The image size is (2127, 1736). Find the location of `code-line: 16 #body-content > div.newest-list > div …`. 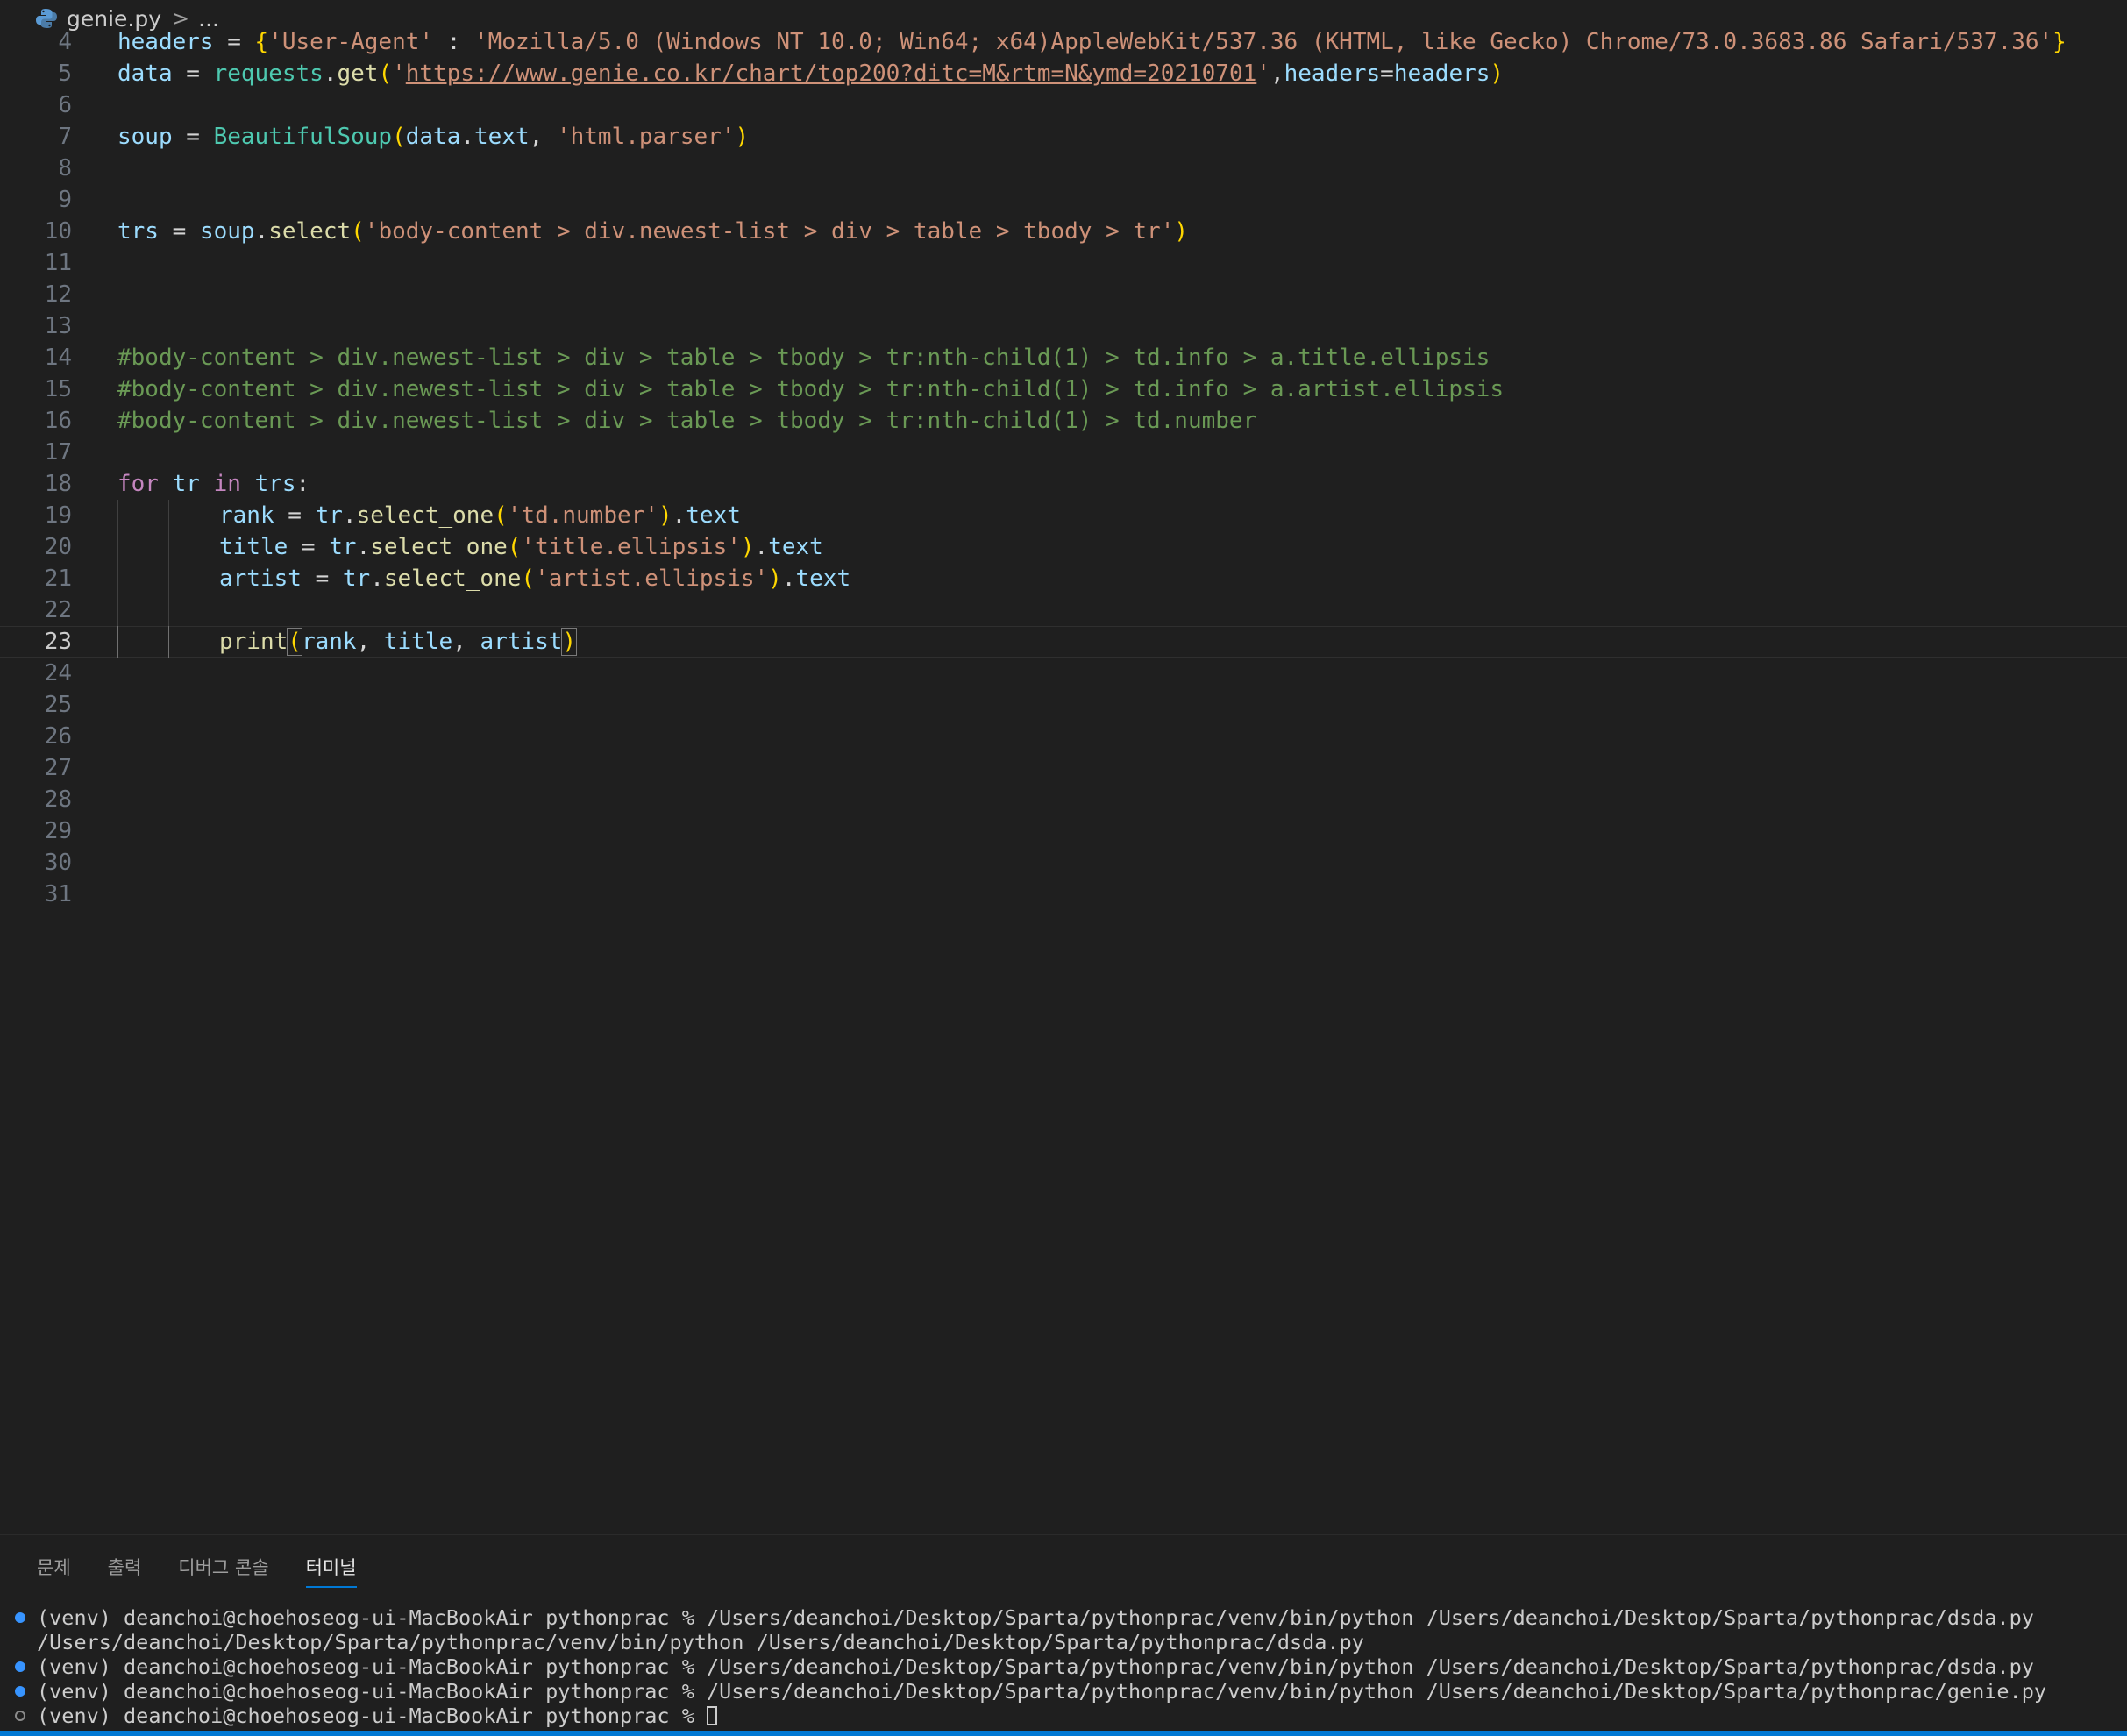

code-line: 16 #body-content > div.newest-list > div … is located at coordinates (1063, 421).